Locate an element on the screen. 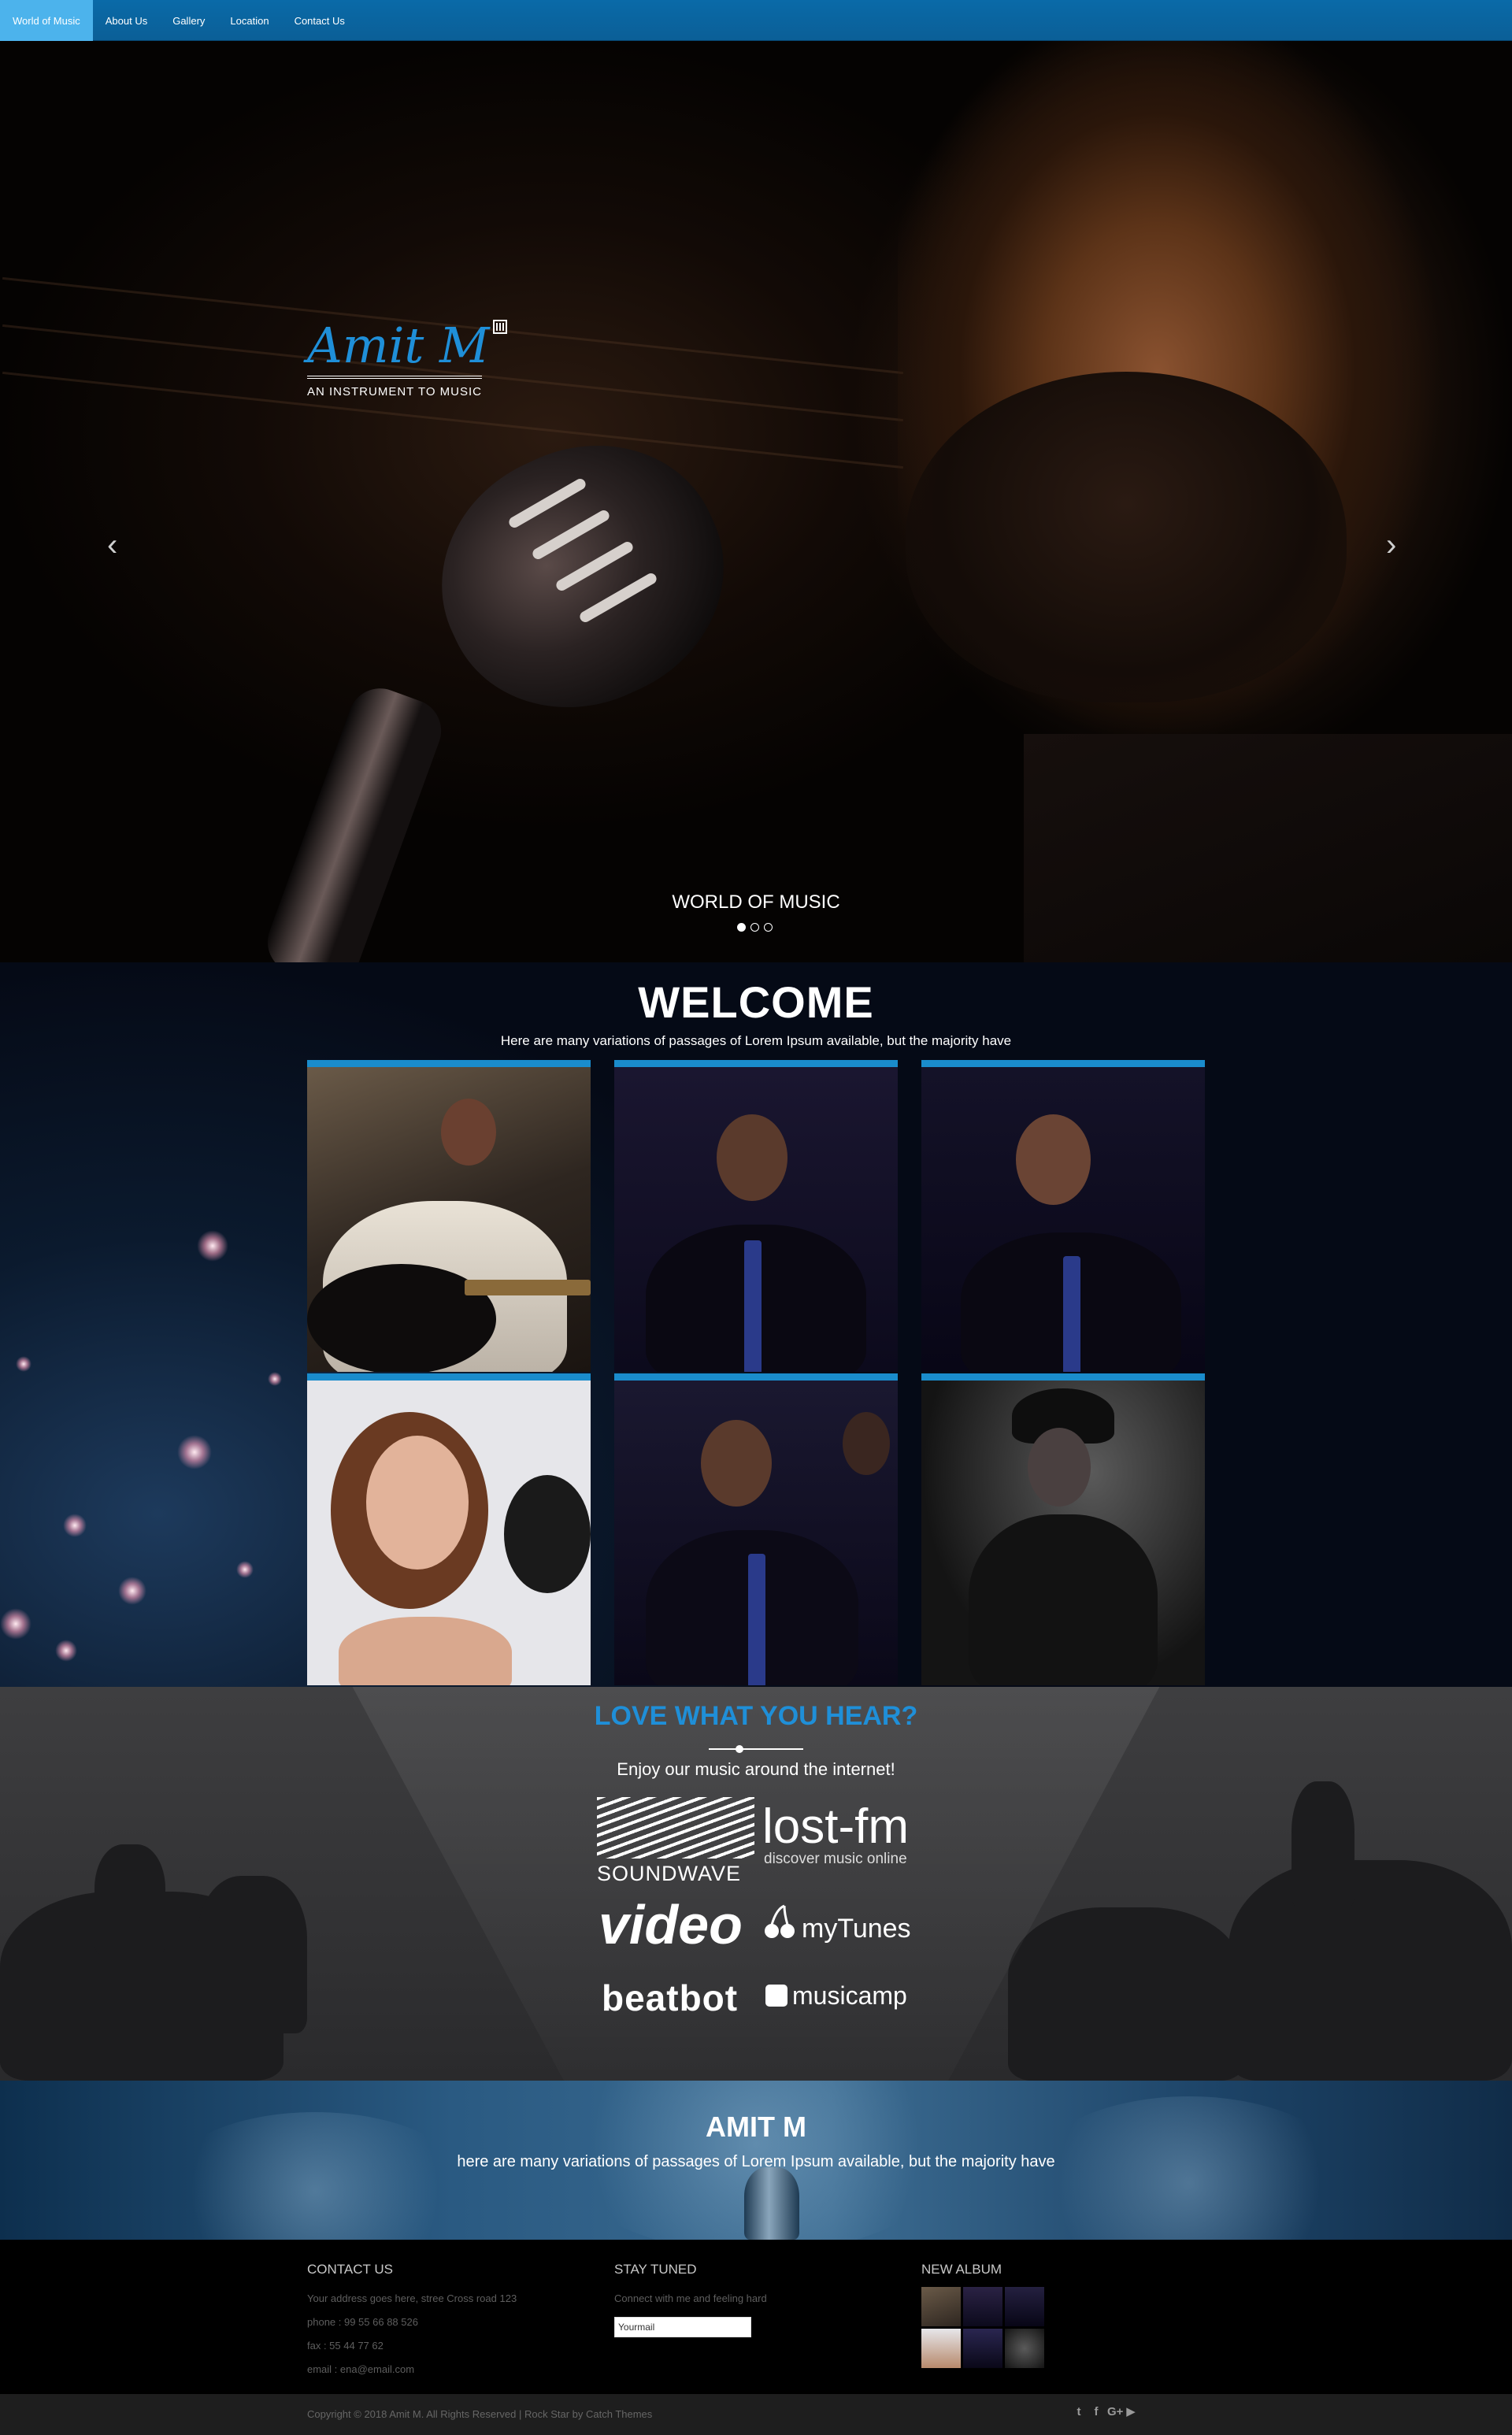 The image size is (1512, 2435). social-links: t f G+ ▶ is located at coordinates (1105, 2412).